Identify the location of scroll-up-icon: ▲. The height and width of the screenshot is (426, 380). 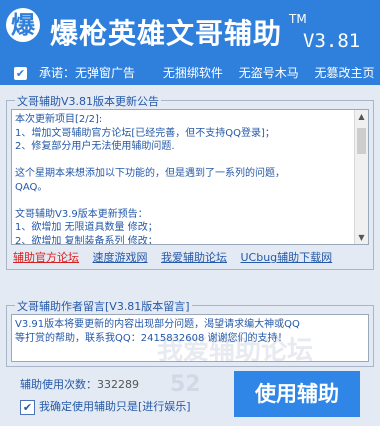
(361, 116).